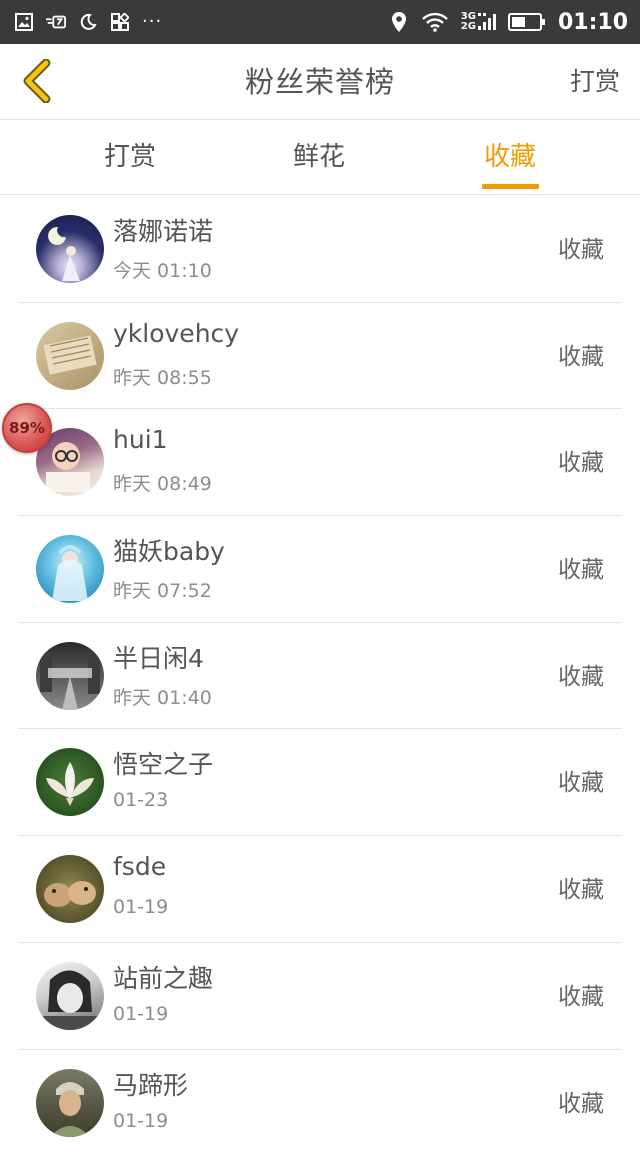 This screenshot has width=640, height=1156. I want to click on list-item: 站前之趣 01-19 收藏, so click(320, 996).